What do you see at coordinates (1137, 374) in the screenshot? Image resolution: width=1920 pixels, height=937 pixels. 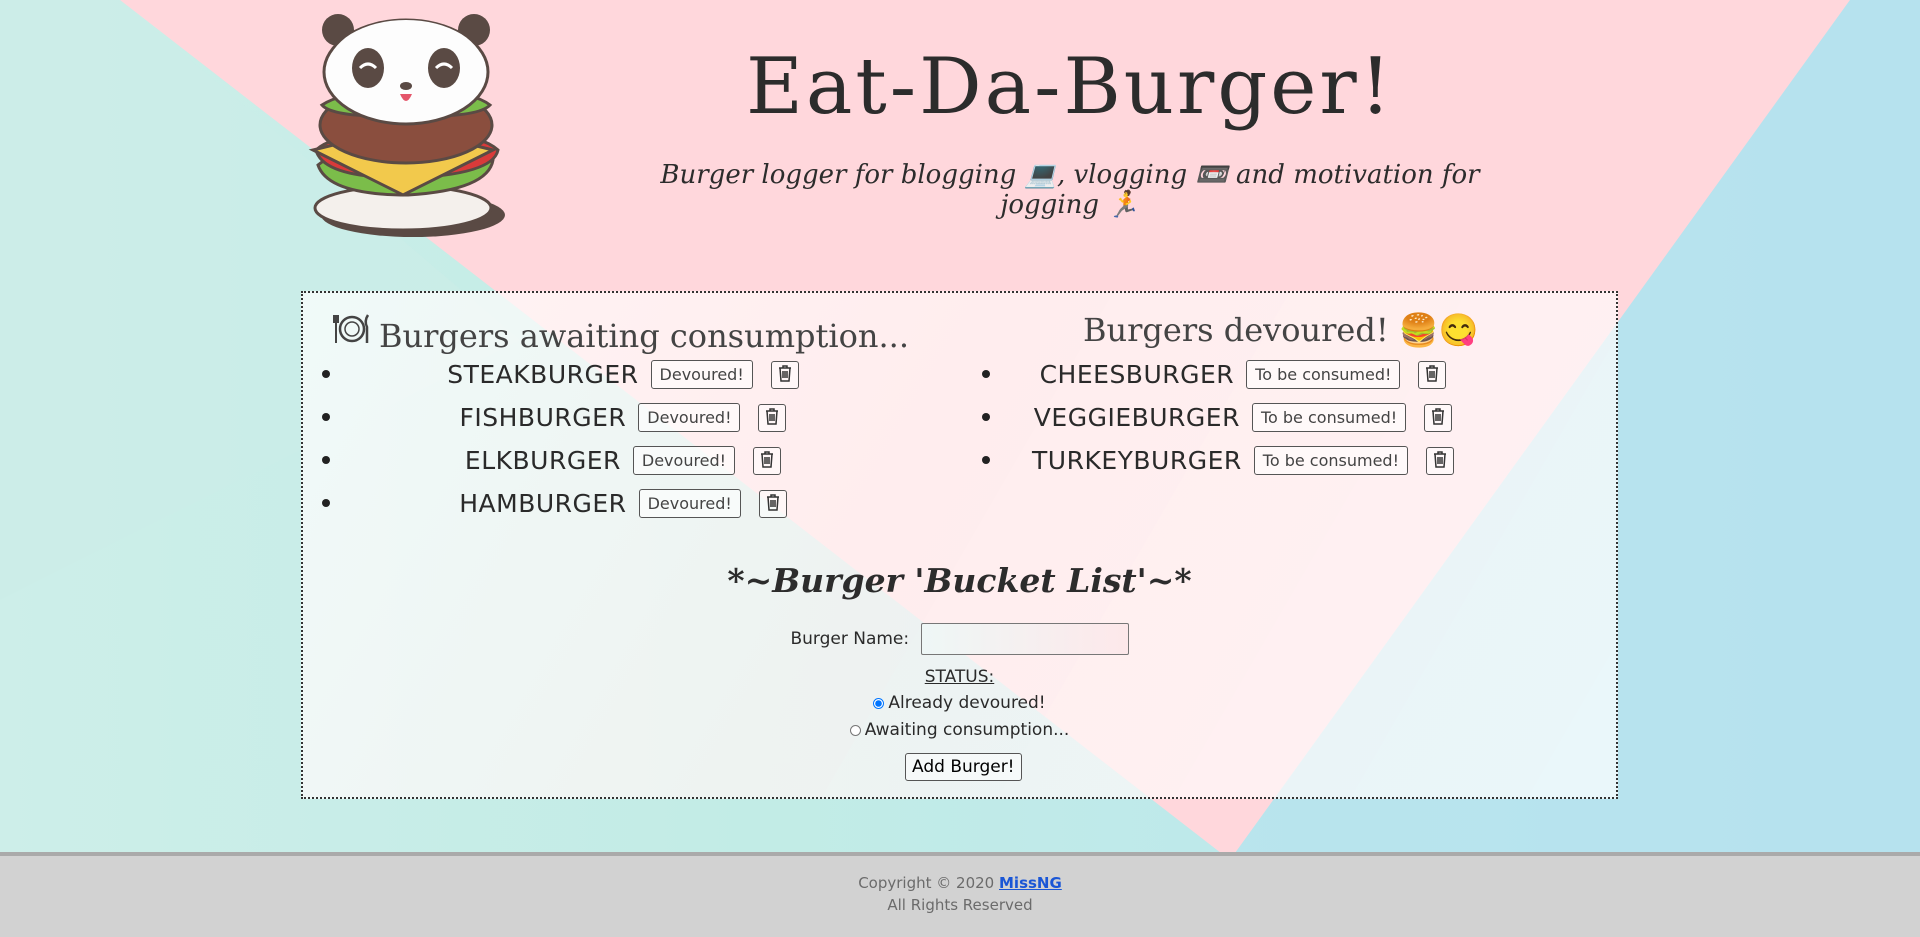 I see `burger-name: CHEESBURGER` at bounding box center [1137, 374].